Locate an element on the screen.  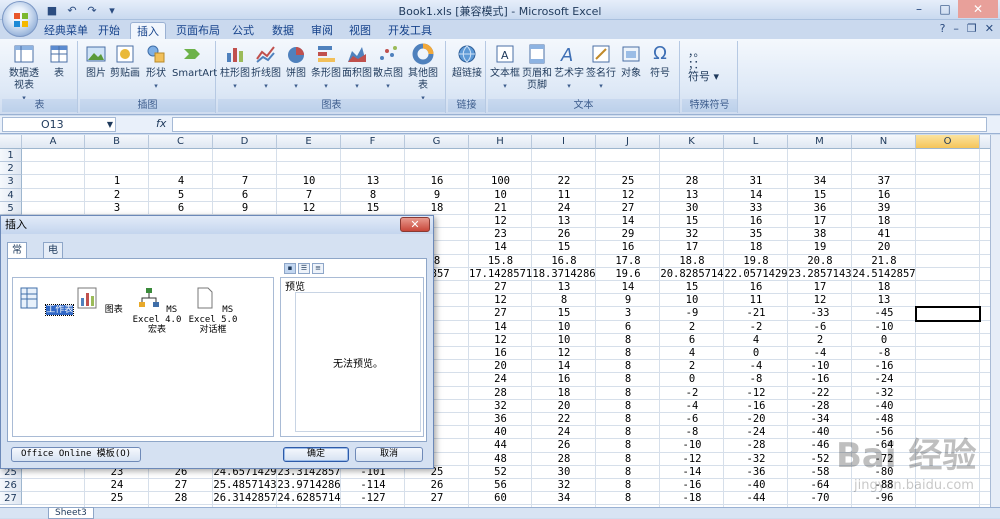
cell-l13: -21 is located at coordinates (756, 313).